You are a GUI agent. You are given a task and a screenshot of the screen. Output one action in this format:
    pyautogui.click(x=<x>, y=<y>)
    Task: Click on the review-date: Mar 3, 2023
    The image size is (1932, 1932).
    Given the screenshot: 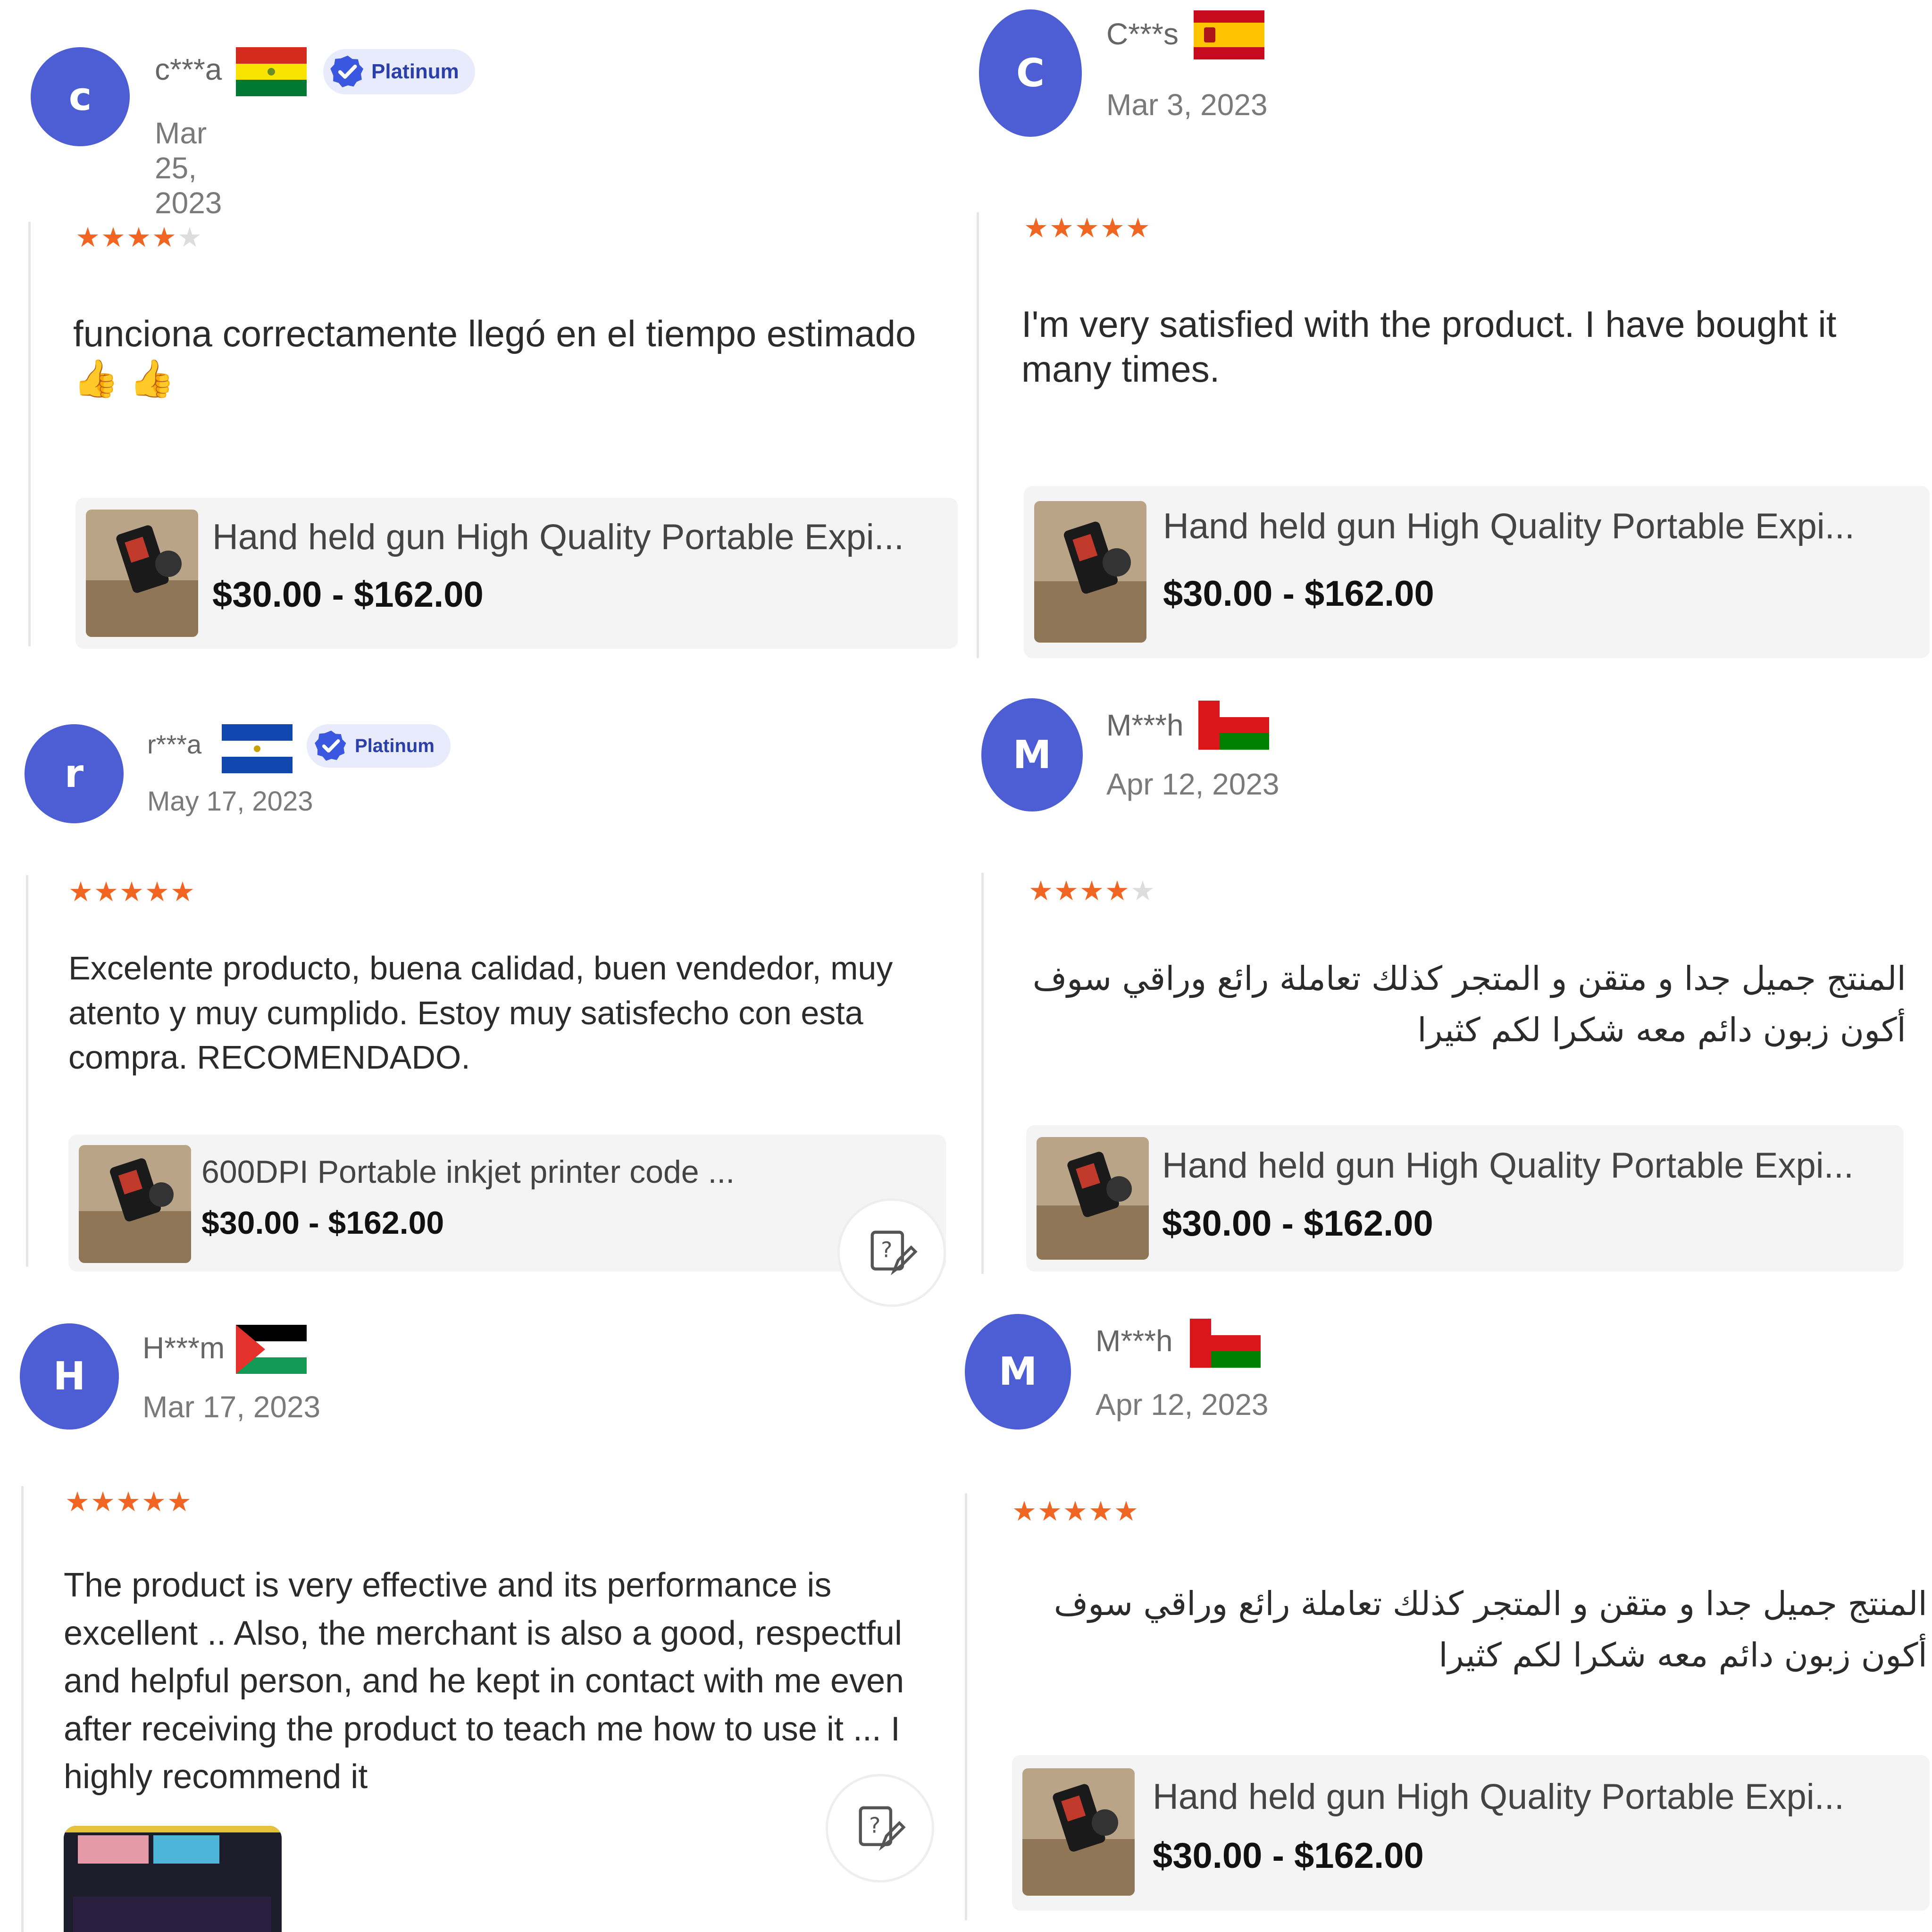 What is the action you would take?
    pyautogui.click(x=1187, y=105)
    